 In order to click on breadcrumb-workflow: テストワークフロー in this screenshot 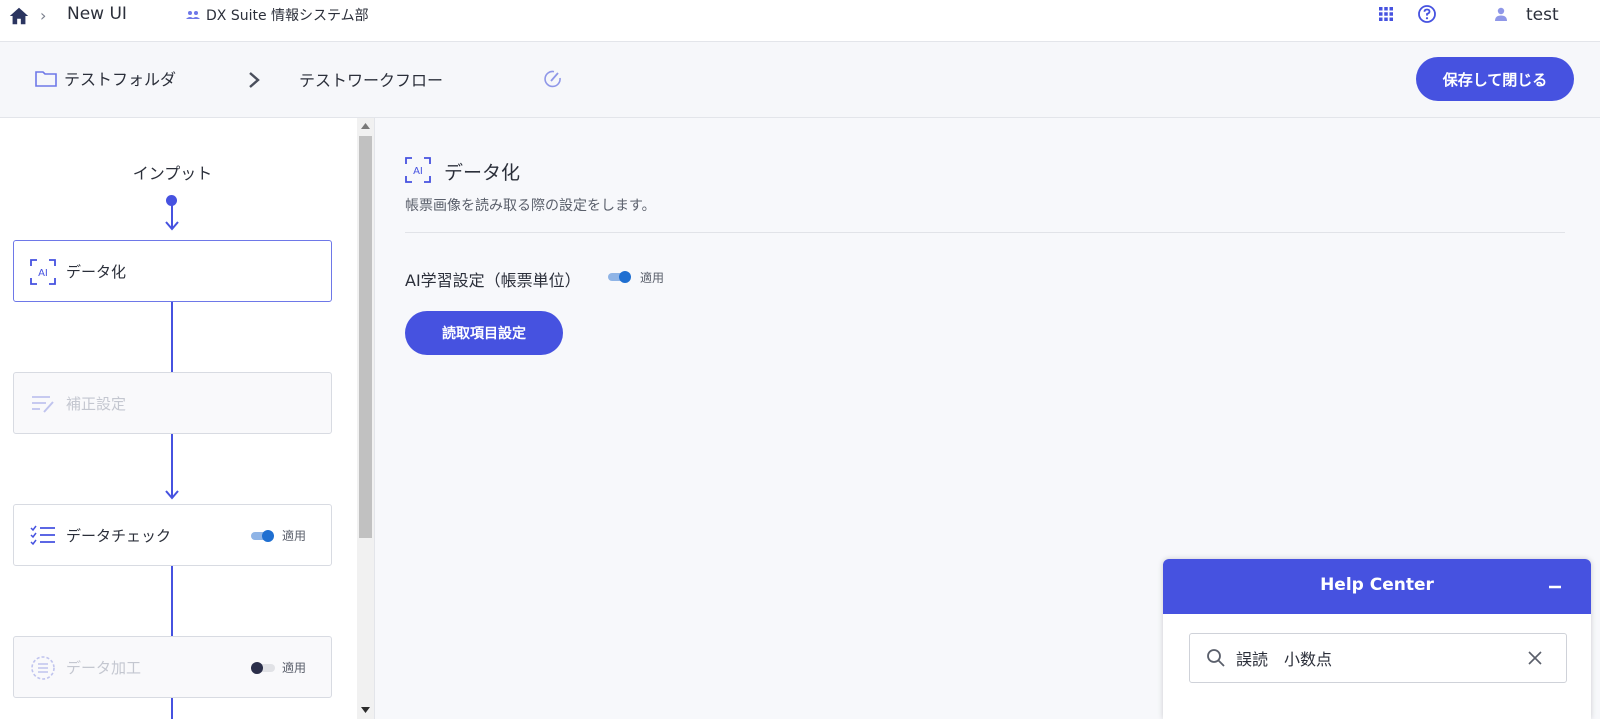, I will do `click(371, 80)`.